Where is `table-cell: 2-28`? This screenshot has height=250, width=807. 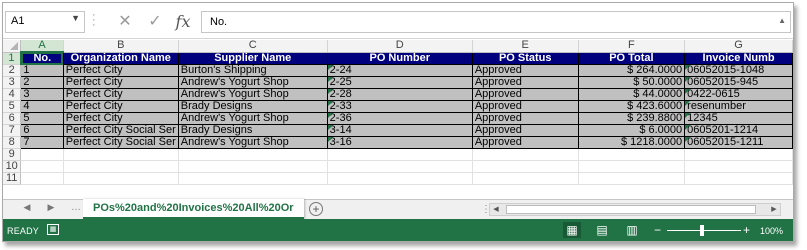
table-cell: 2-28 is located at coordinates (399, 94).